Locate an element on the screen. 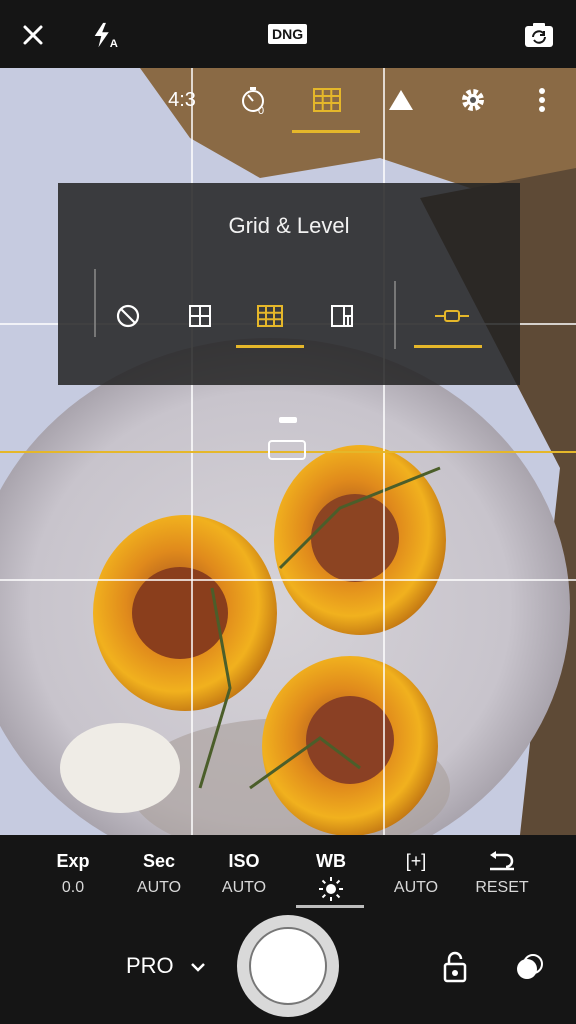  grid-line-horizontal is located at coordinates (288, 580).